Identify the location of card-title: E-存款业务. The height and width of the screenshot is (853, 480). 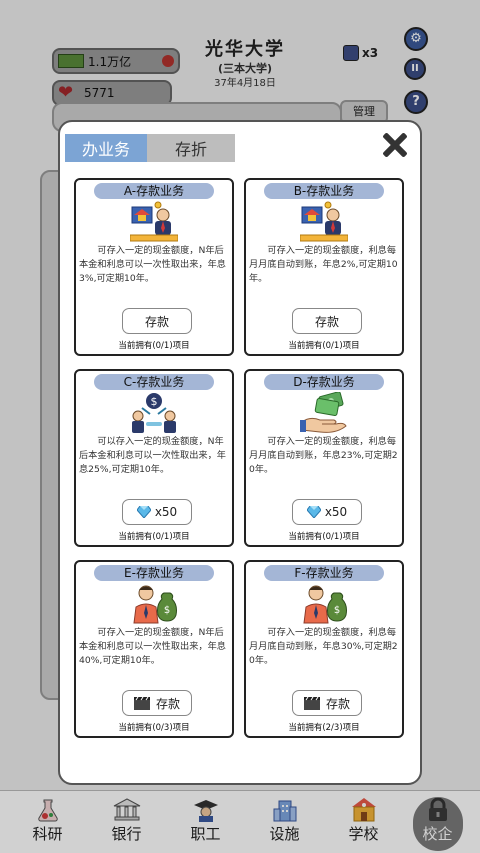
(154, 573).